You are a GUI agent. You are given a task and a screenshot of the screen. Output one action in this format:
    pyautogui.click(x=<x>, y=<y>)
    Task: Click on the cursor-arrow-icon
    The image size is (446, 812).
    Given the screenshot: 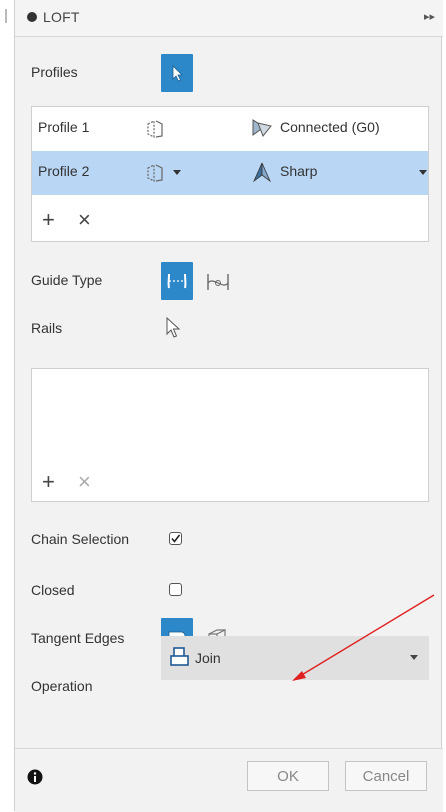 What is the action you would take?
    pyautogui.click(x=177, y=73)
    